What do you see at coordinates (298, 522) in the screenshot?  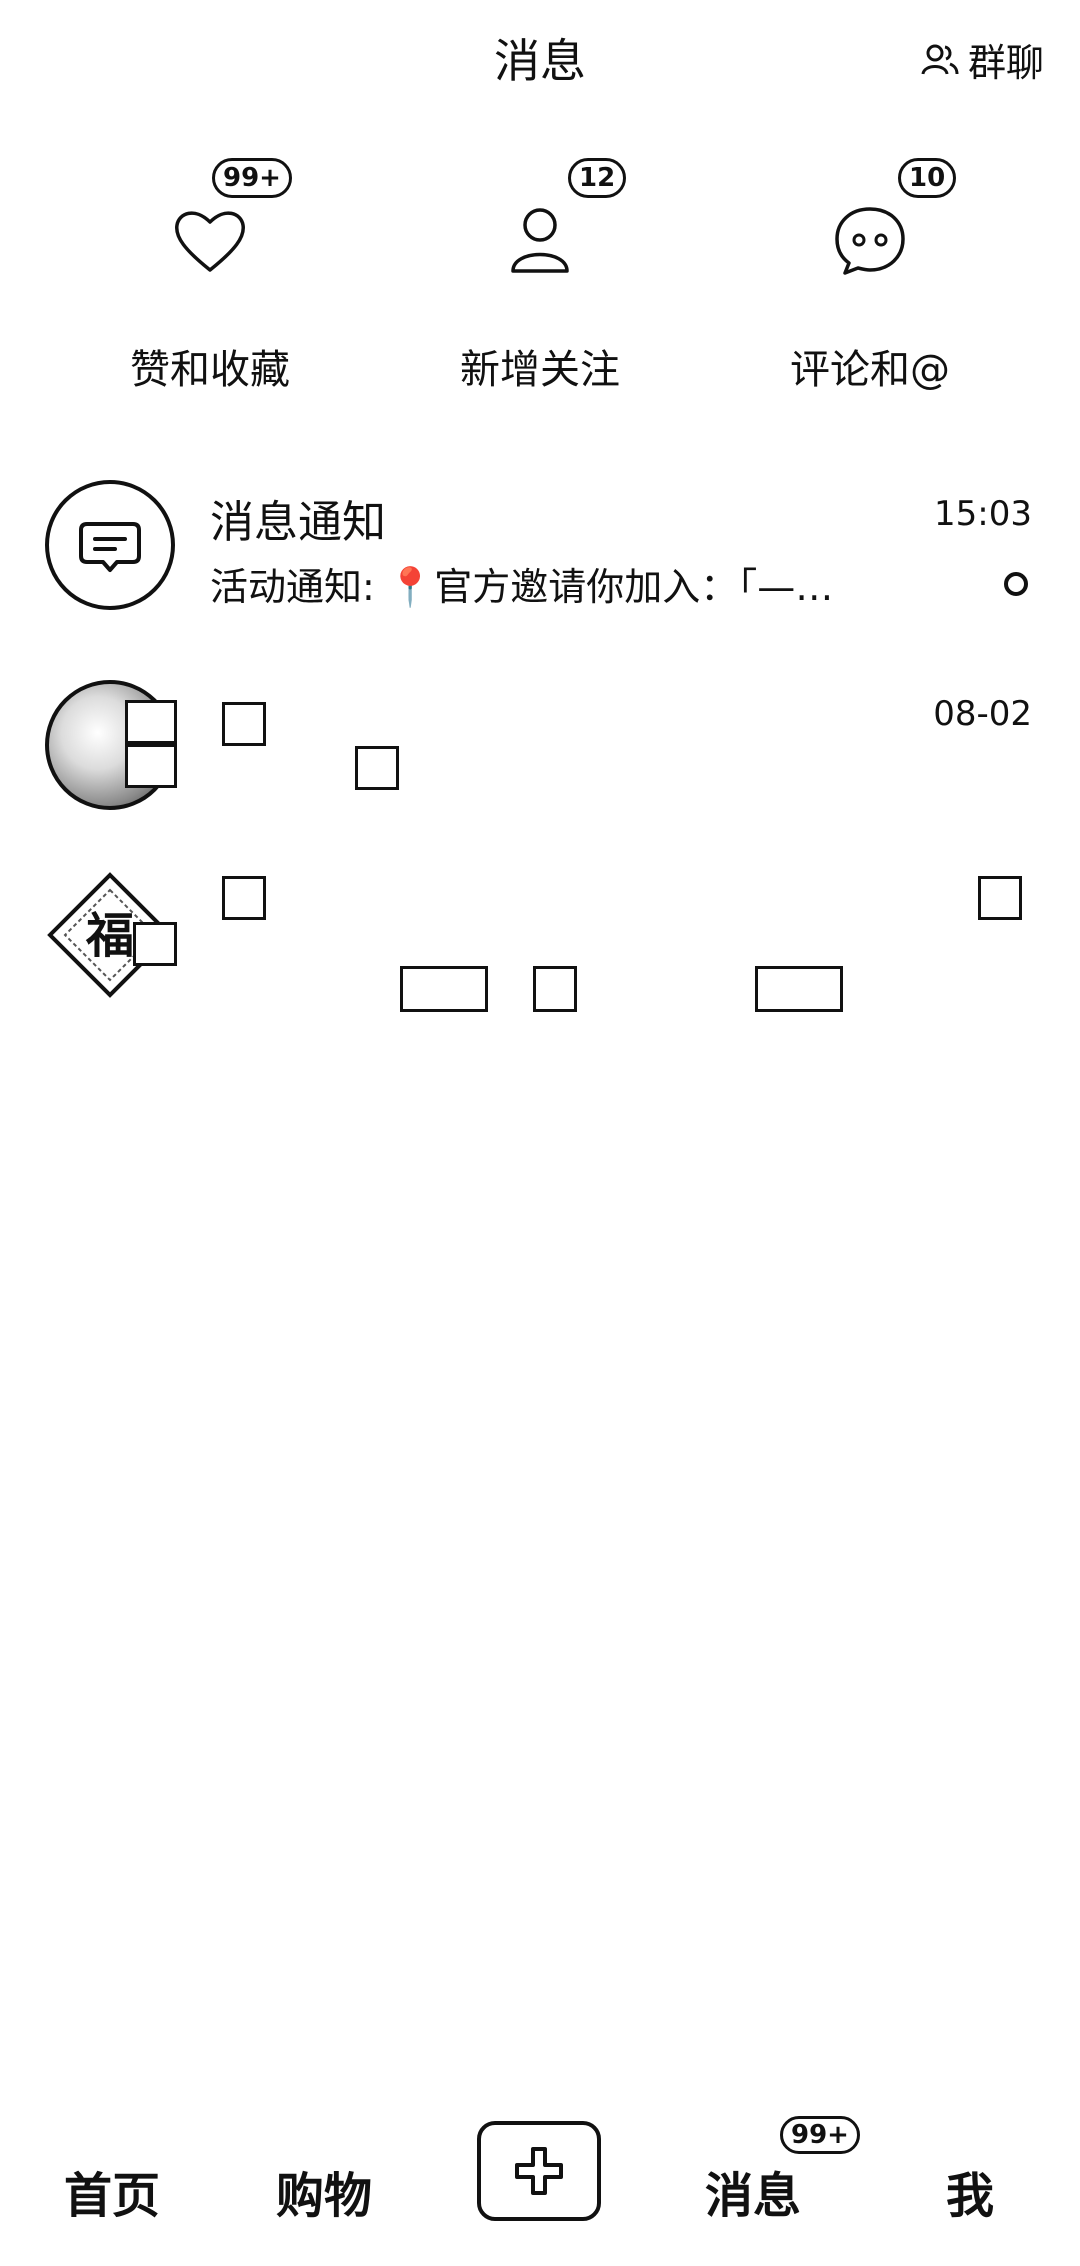 I see `conversation-name: 消息通知` at bounding box center [298, 522].